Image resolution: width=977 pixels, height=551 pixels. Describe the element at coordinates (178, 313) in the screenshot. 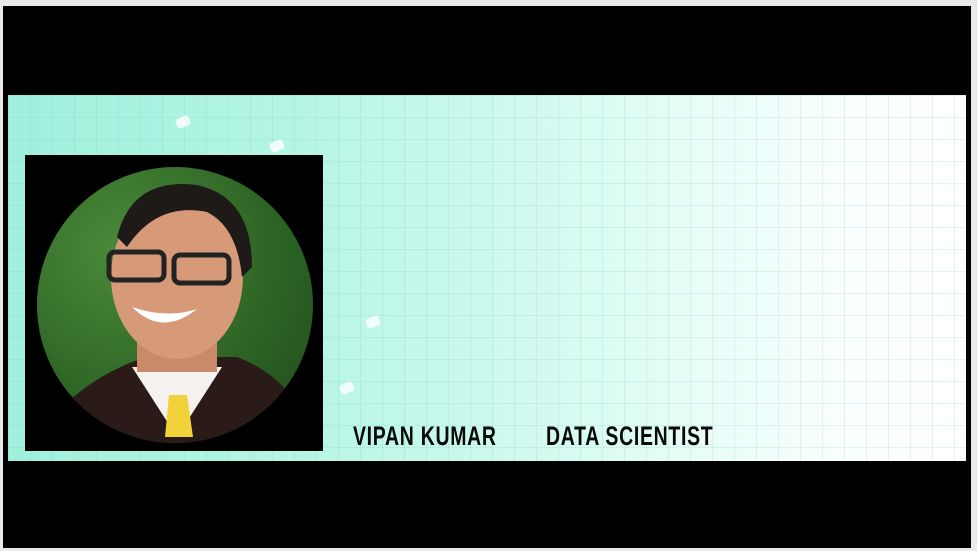

I see `person-portrait-icon` at that location.